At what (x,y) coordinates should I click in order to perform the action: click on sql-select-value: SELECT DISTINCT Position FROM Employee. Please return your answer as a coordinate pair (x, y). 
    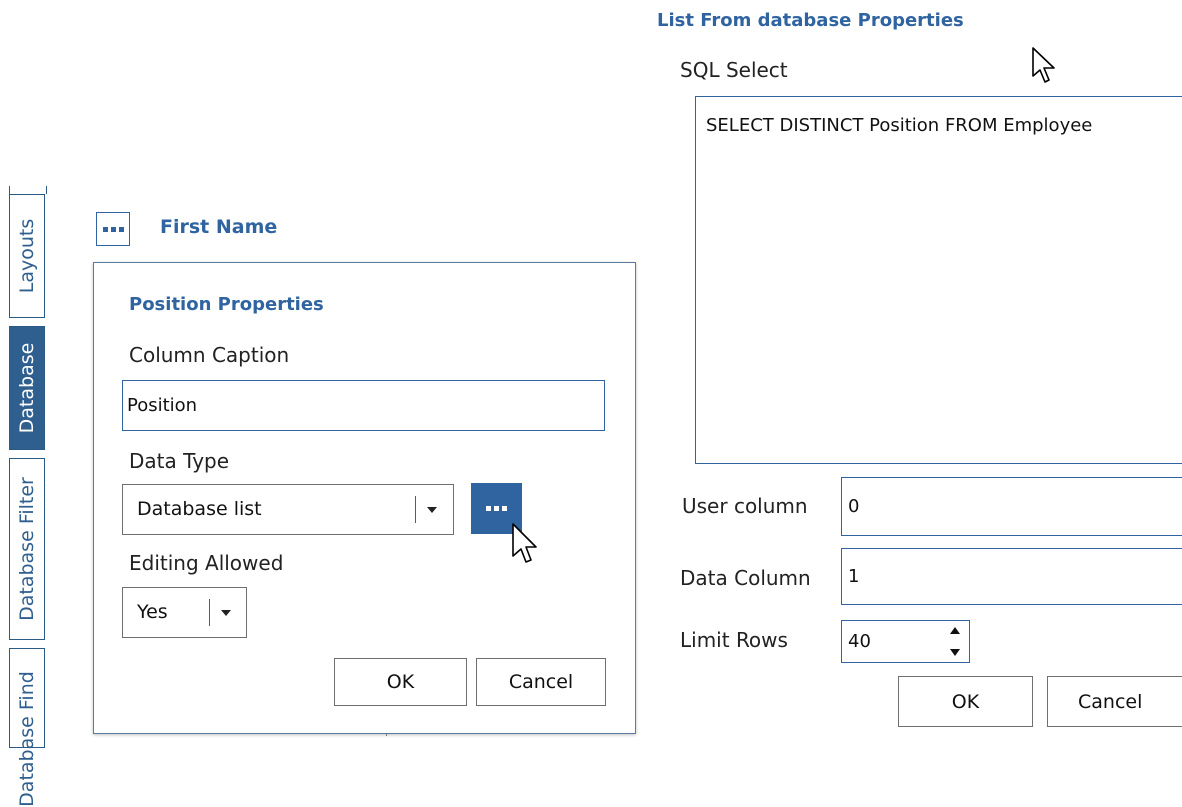
    Looking at the image, I should click on (899, 125).